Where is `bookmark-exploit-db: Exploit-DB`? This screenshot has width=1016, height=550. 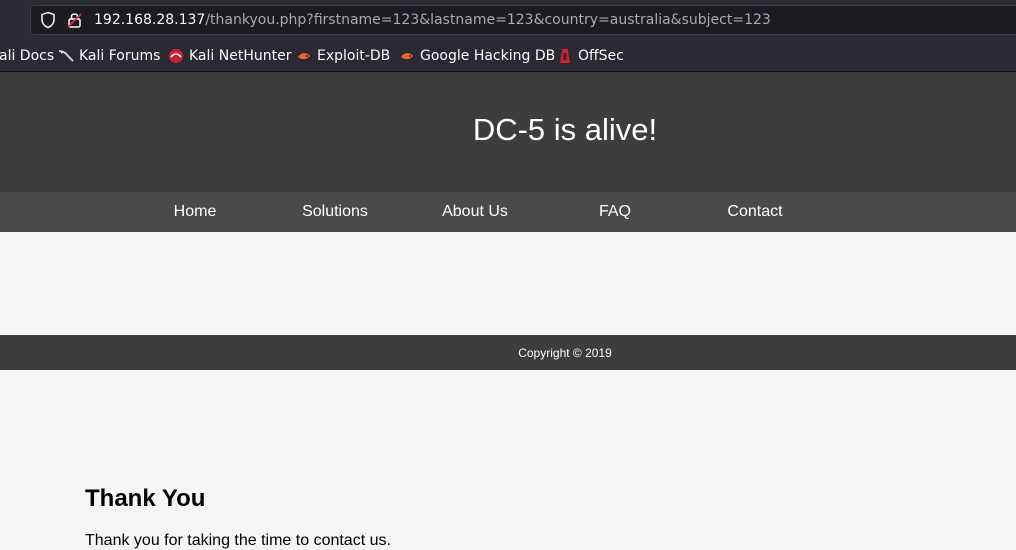
bookmark-exploit-db: Exploit-DB is located at coordinates (343, 56).